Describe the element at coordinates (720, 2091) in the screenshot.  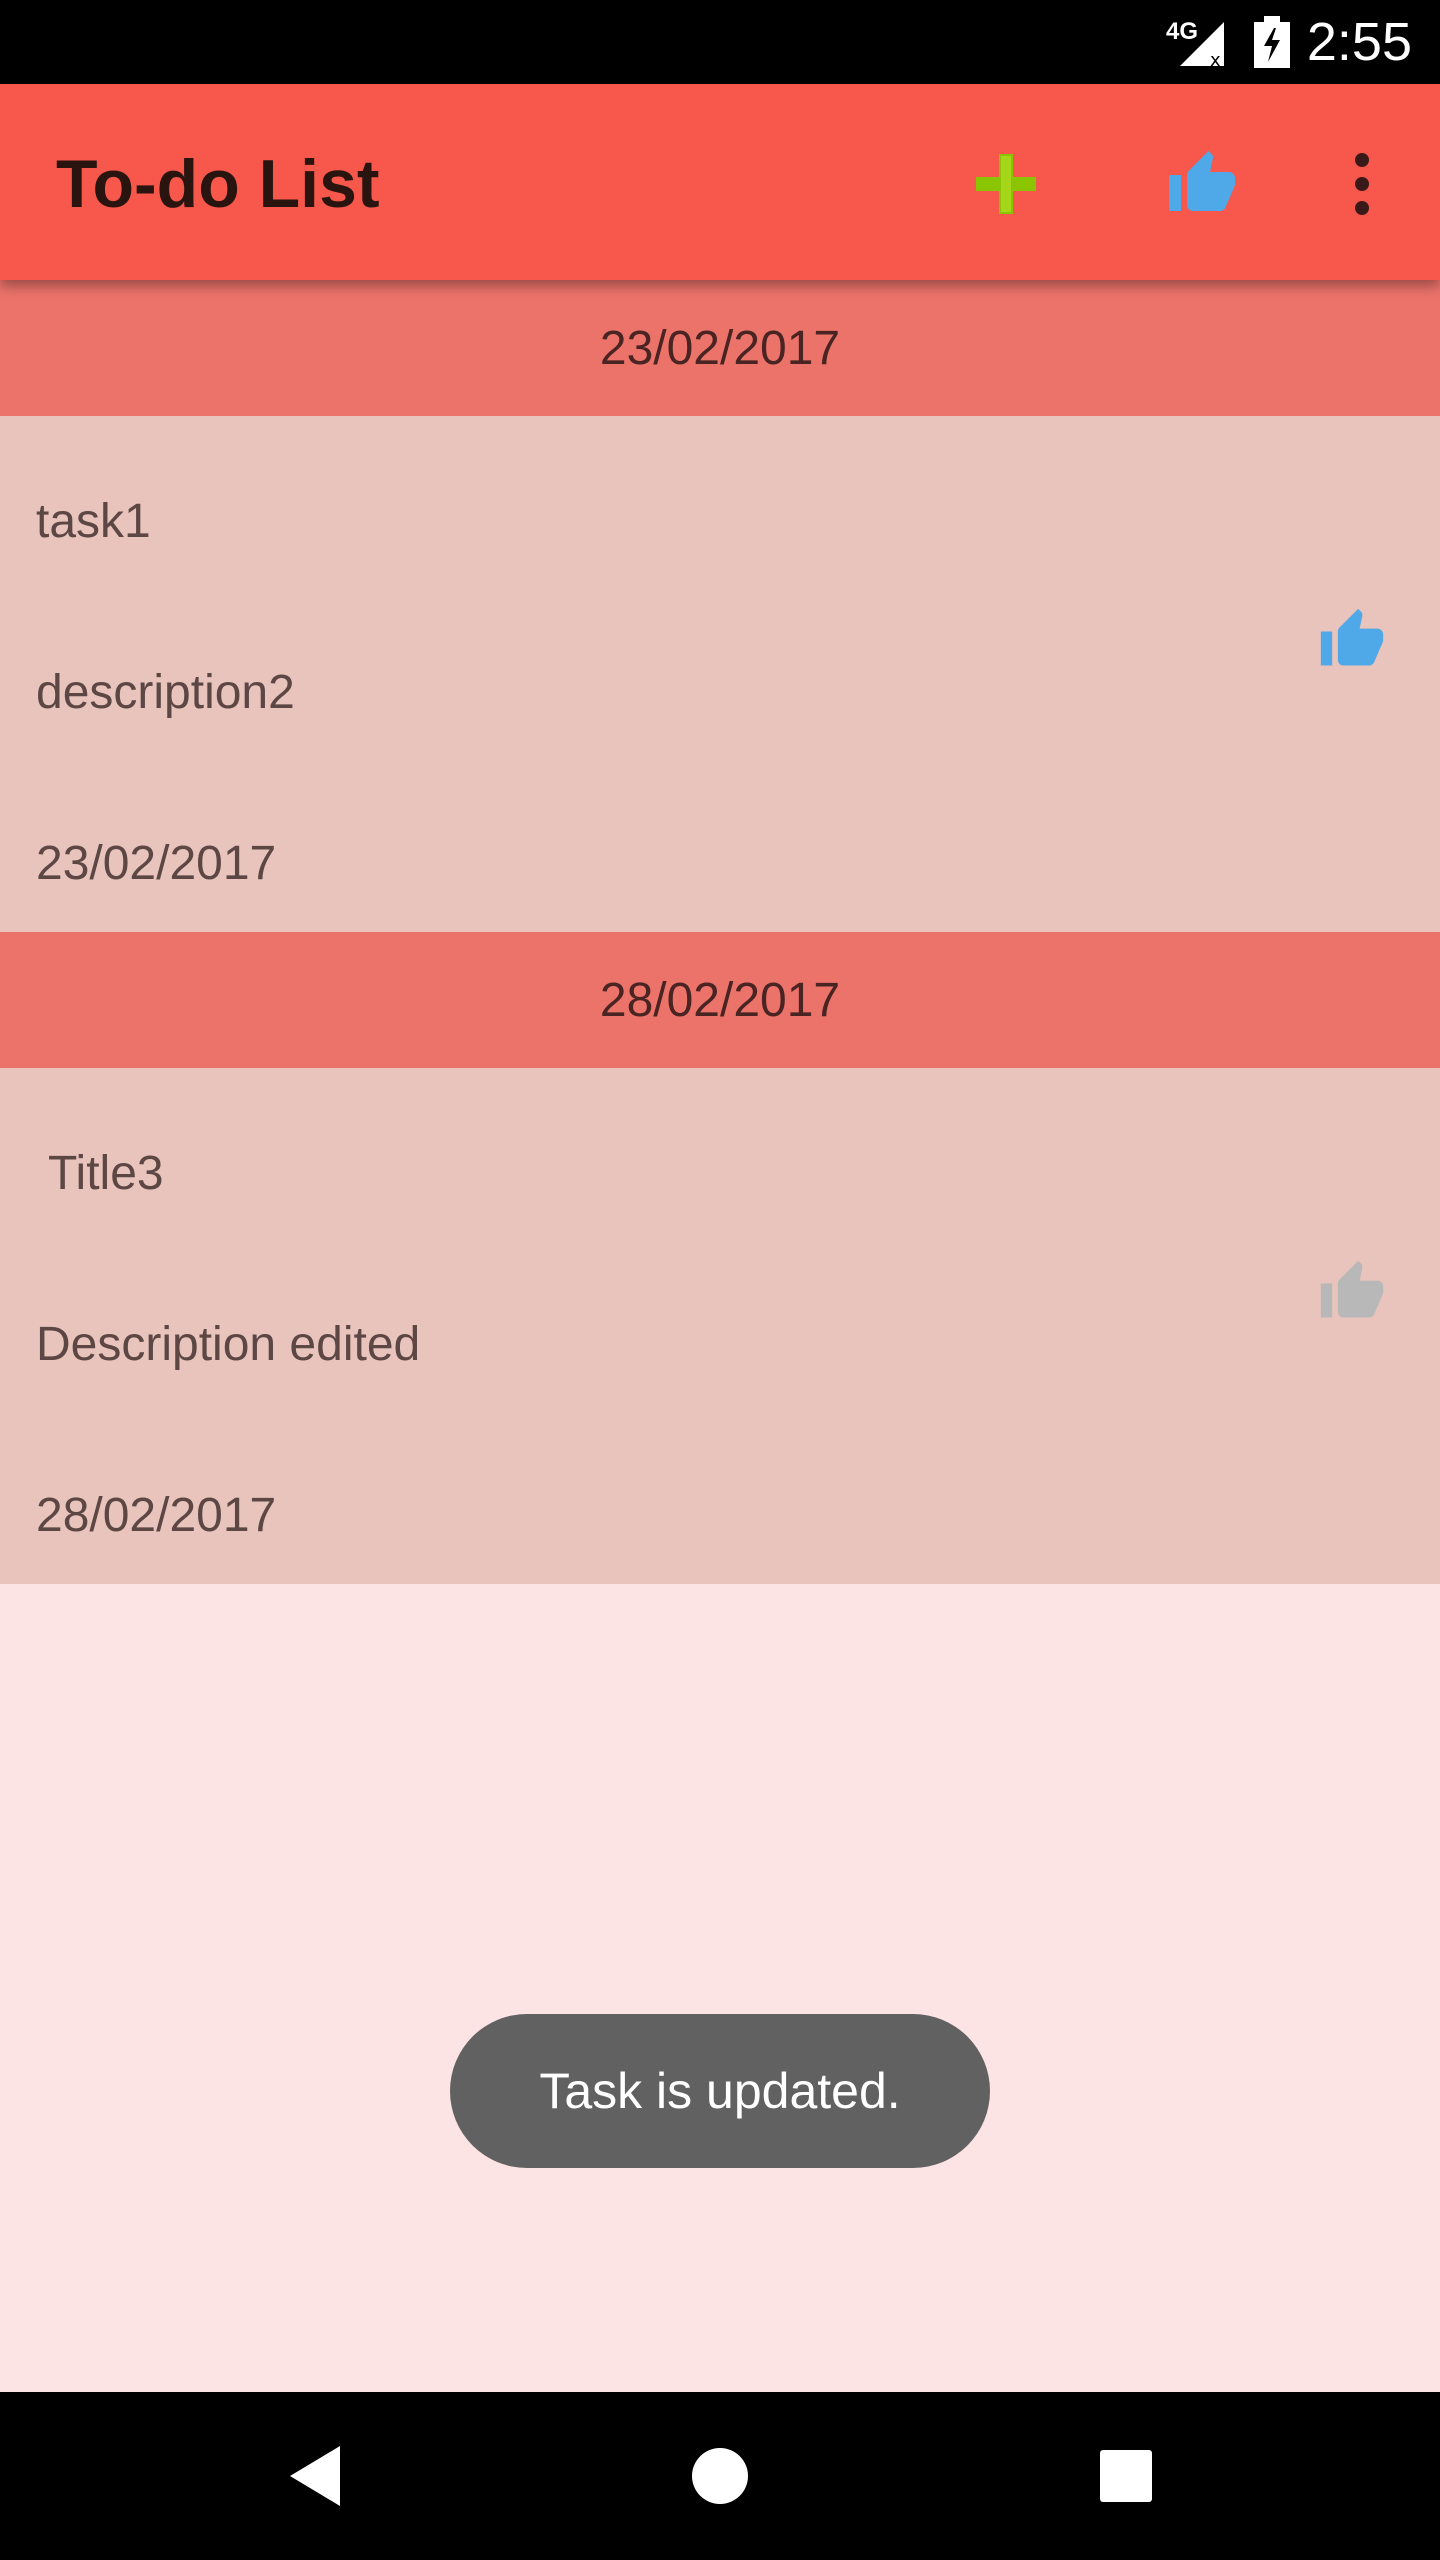
I see `toast-message: Task is updated.` at that location.